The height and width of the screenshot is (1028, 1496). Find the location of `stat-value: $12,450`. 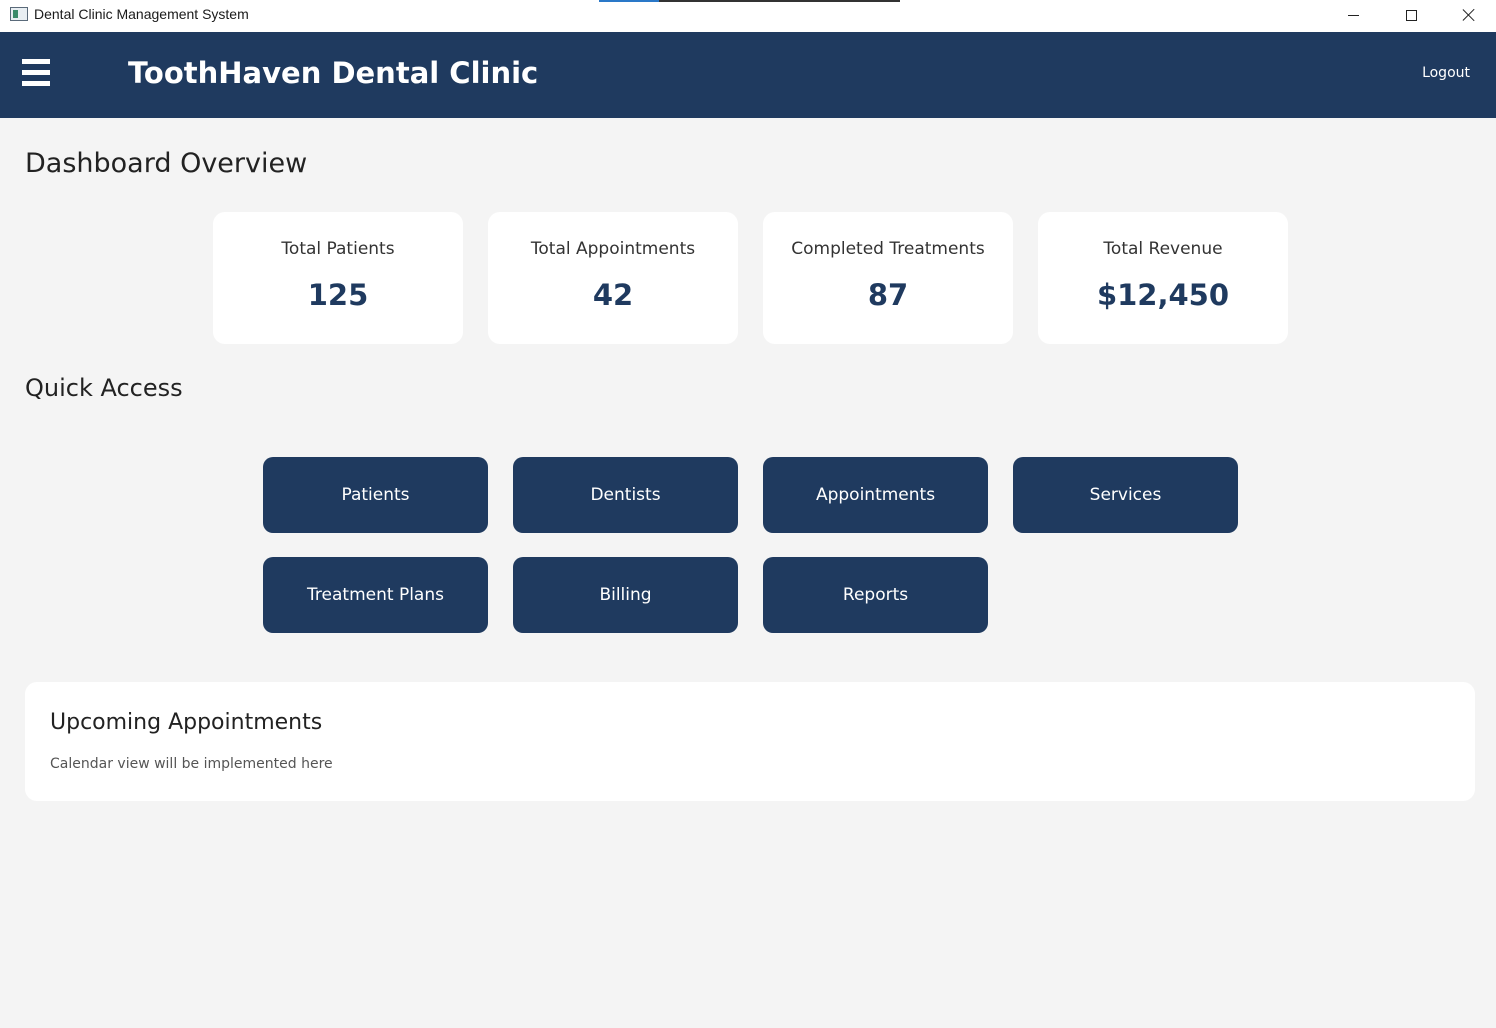

stat-value: $12,450 is located at coordinates (1163, 295).